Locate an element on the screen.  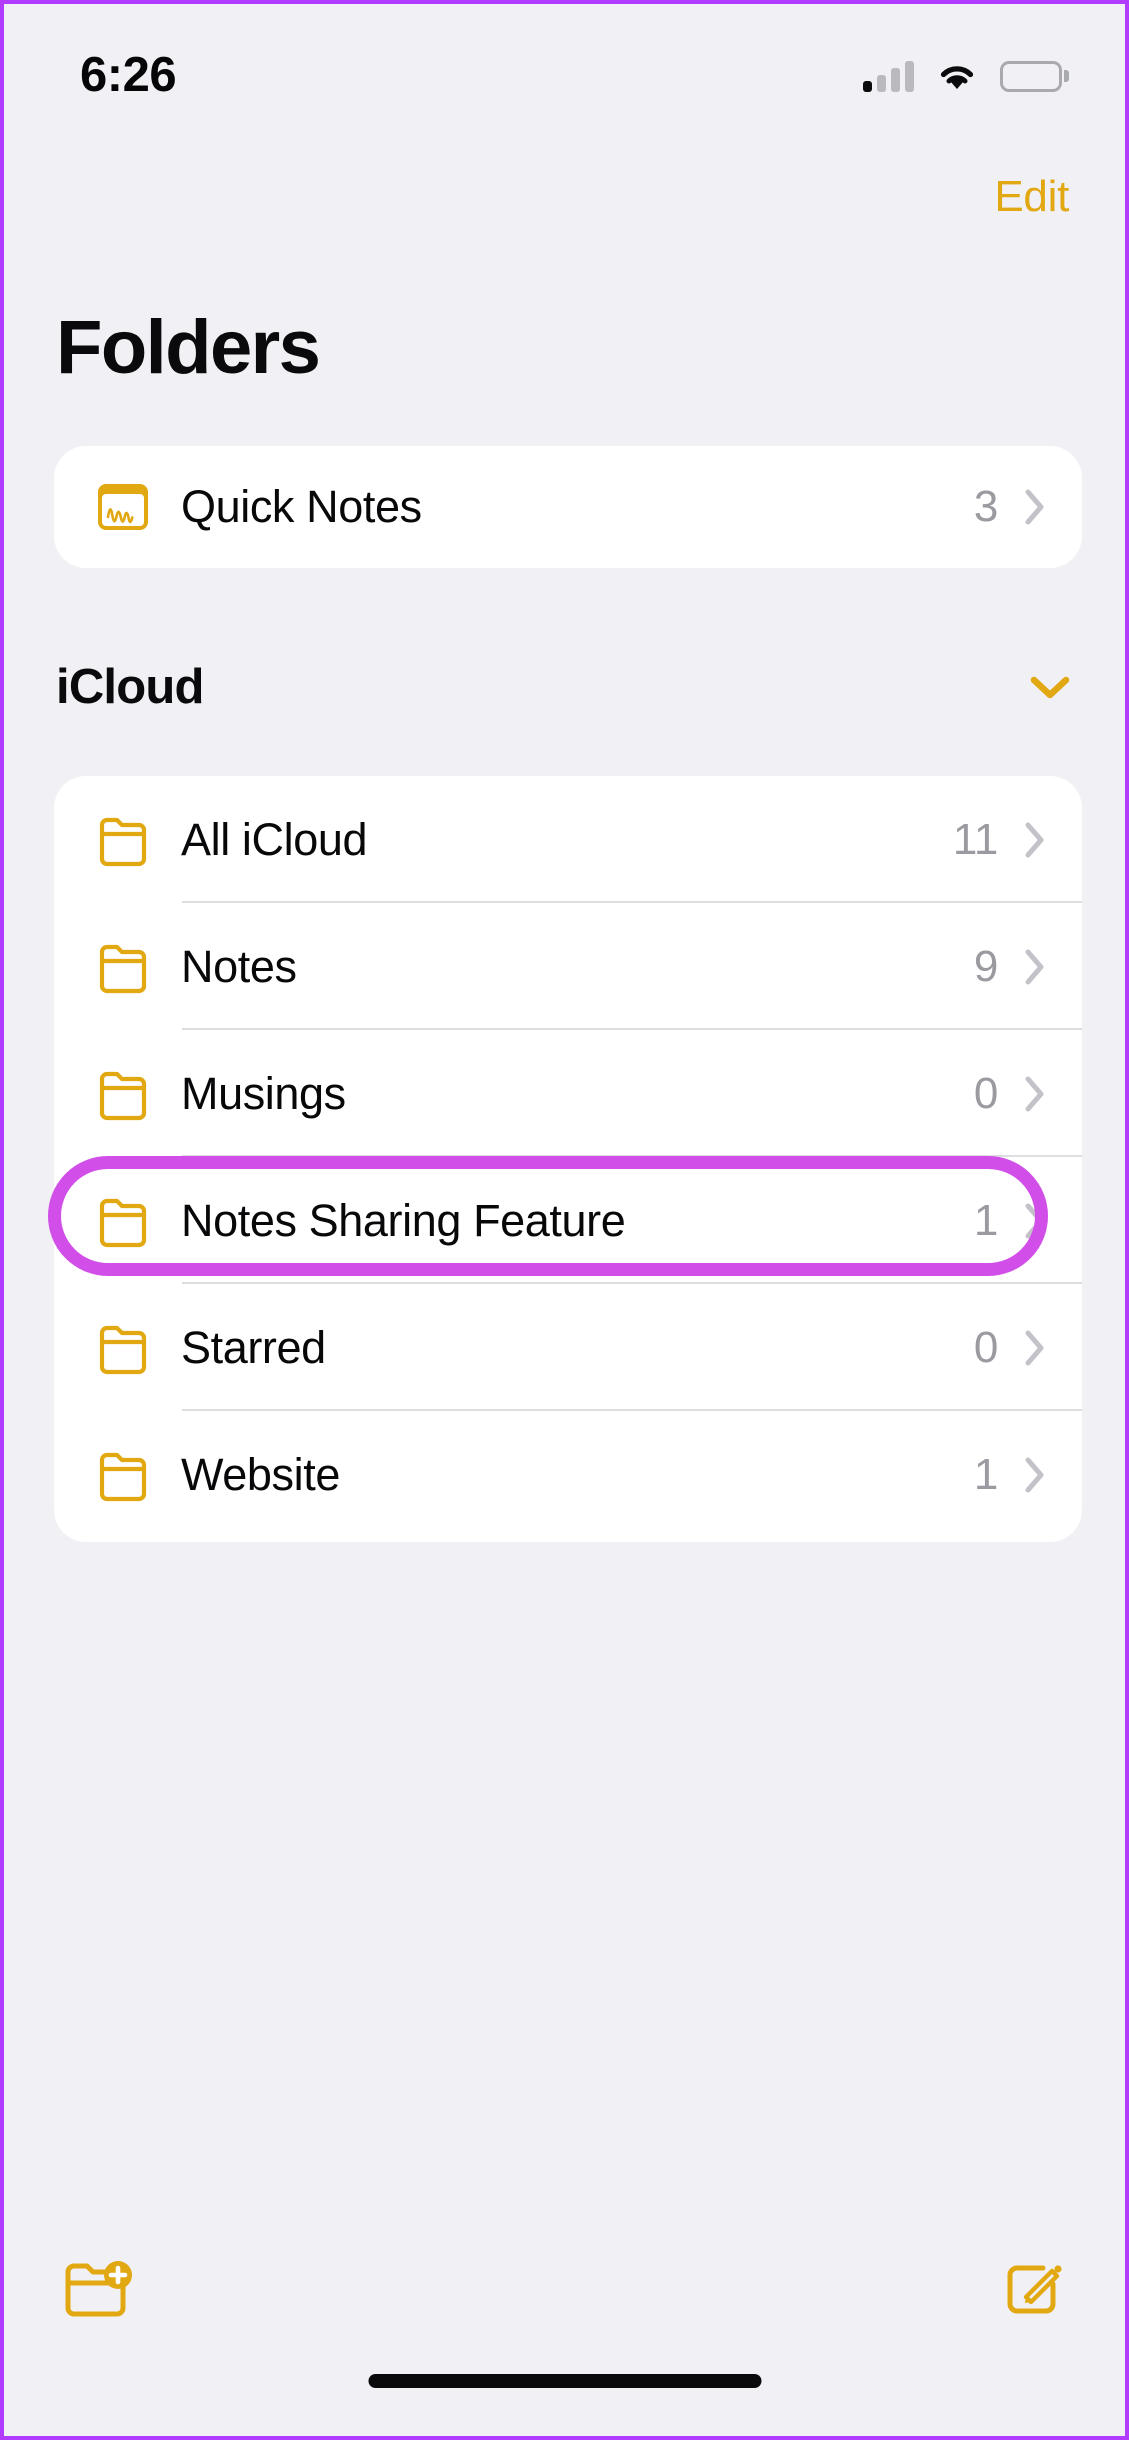
list-item-folder: Notes 9 is located at coordinates (568, 966).